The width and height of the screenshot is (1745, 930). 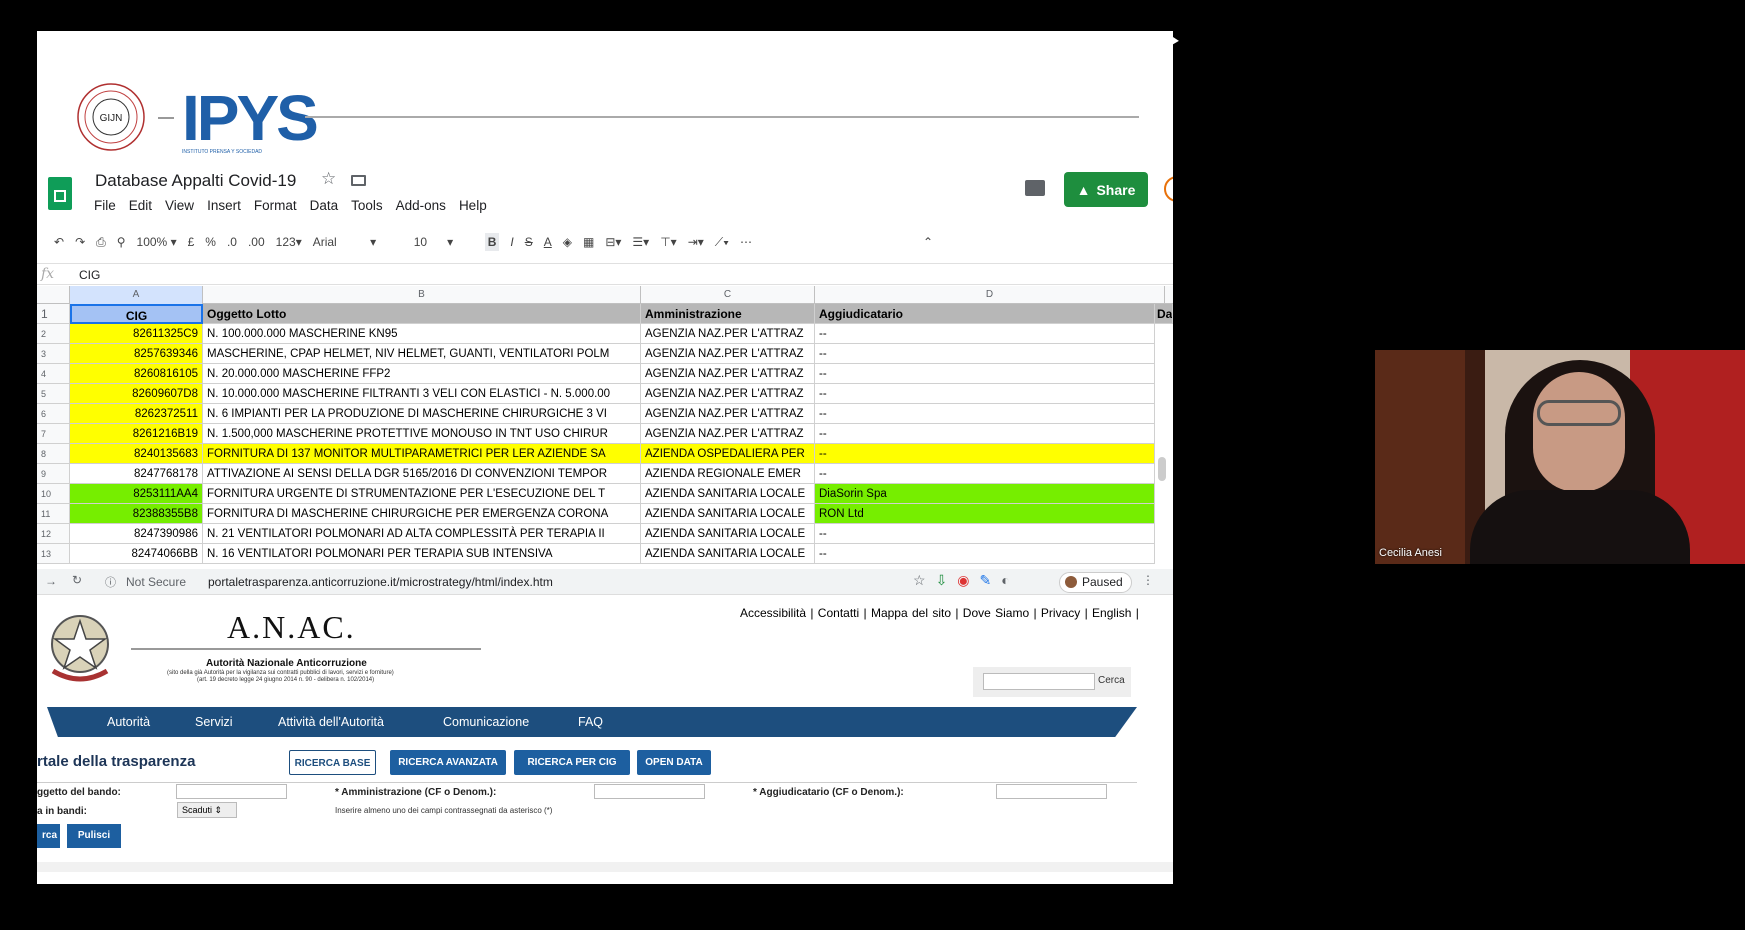 What do you see at coordinates (986, 580) in the screenshot?
I see `feather-icon: ✎` at bounding box center [986, 580].